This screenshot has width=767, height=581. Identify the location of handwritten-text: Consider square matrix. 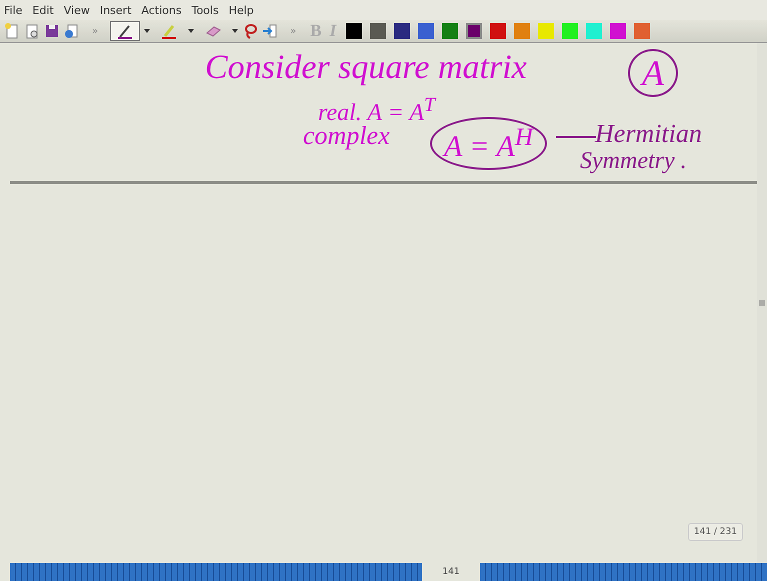
(366, 68).